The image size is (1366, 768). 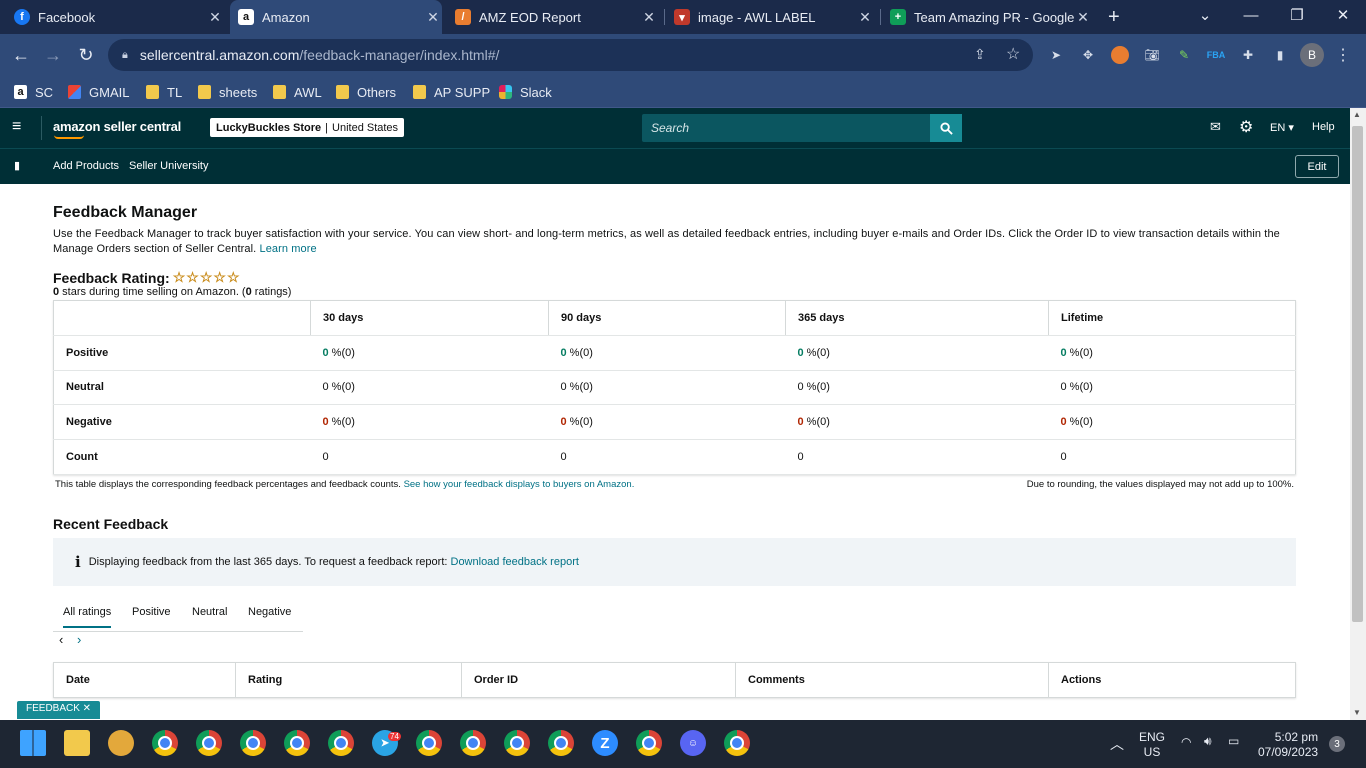 What do you see at coordinates (77, 743) in the screenshot?
I see `file-explorer-icon` at bounding box center [77, 743].